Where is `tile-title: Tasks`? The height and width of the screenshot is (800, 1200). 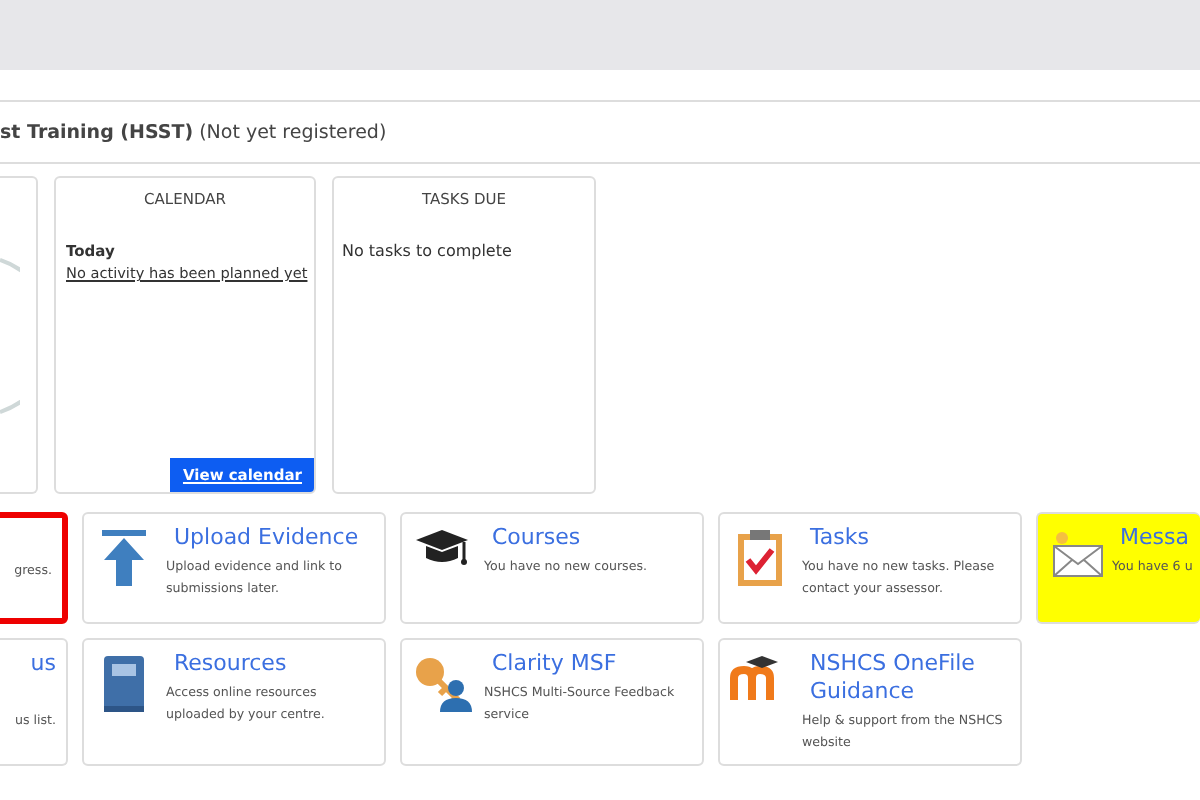 tile-title: Tasks is located at coordinates (840, 538).